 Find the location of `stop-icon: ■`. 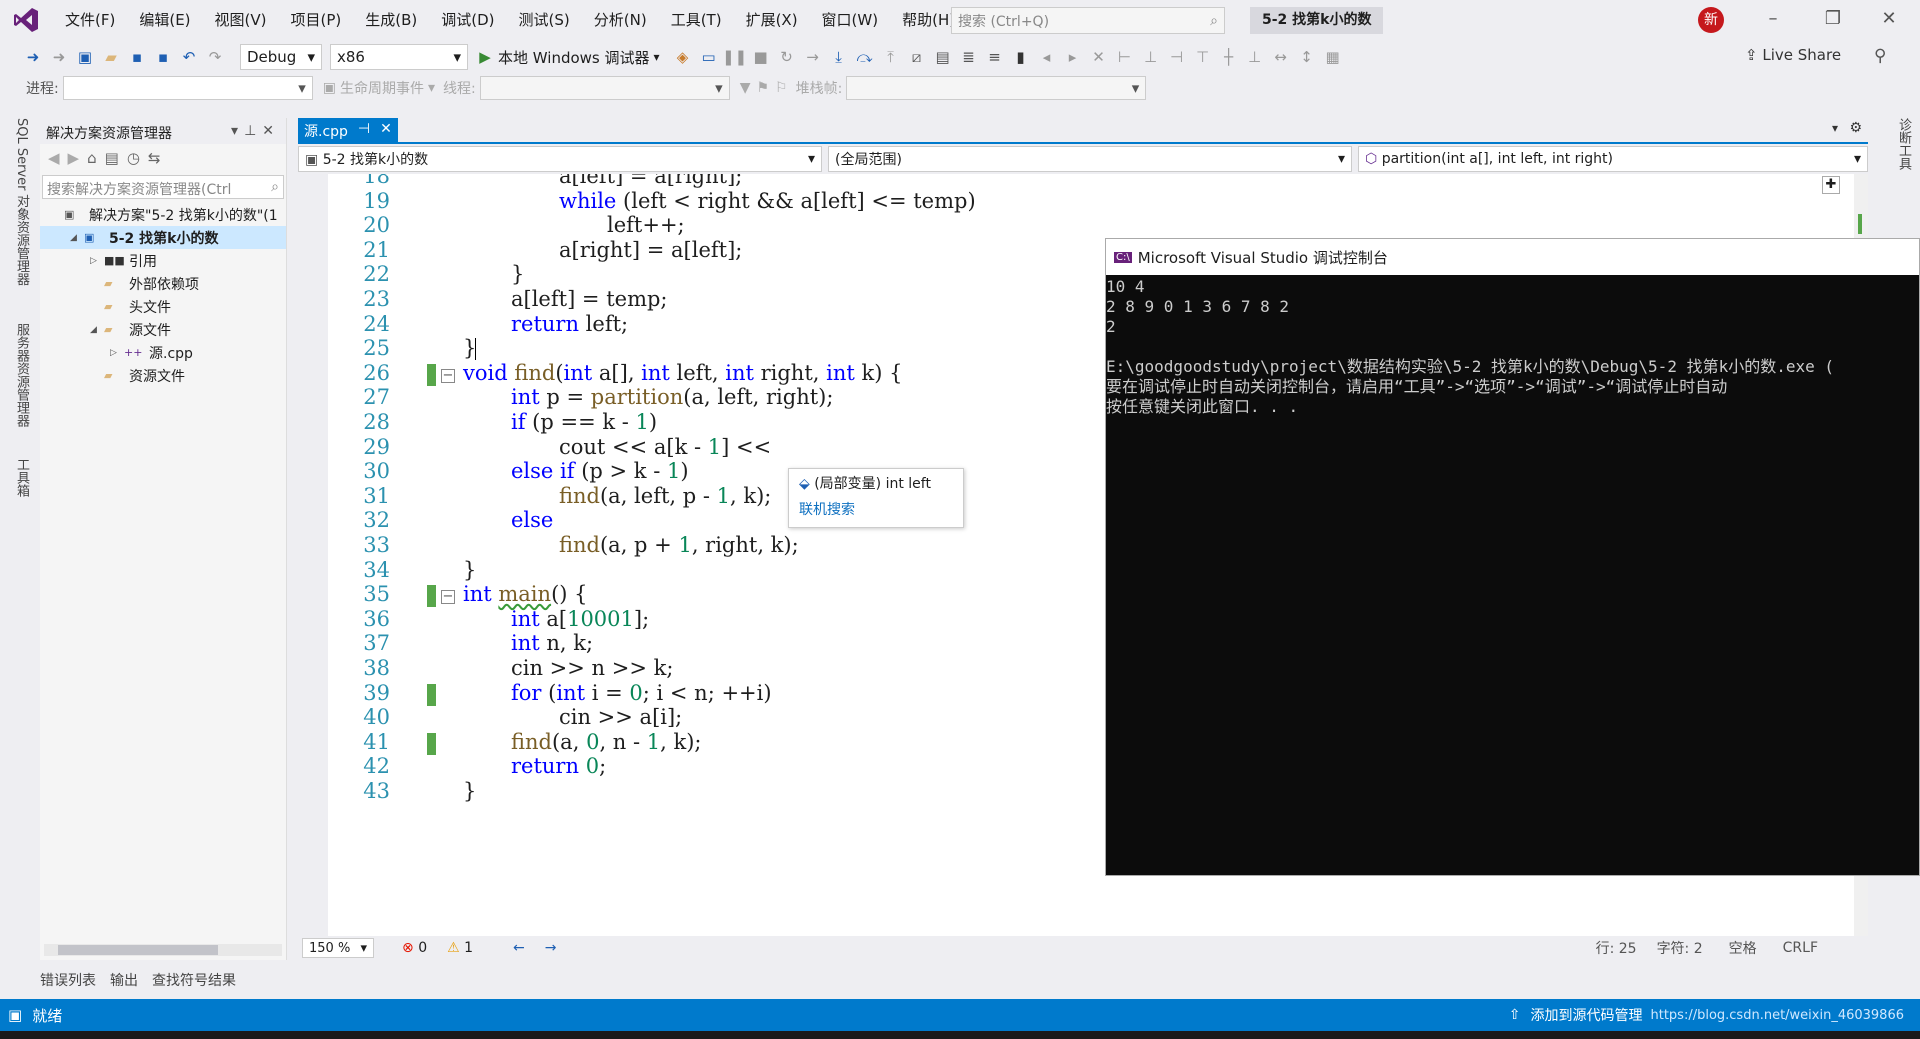

stop-icon: ■ is located at coordinates (761, 57).